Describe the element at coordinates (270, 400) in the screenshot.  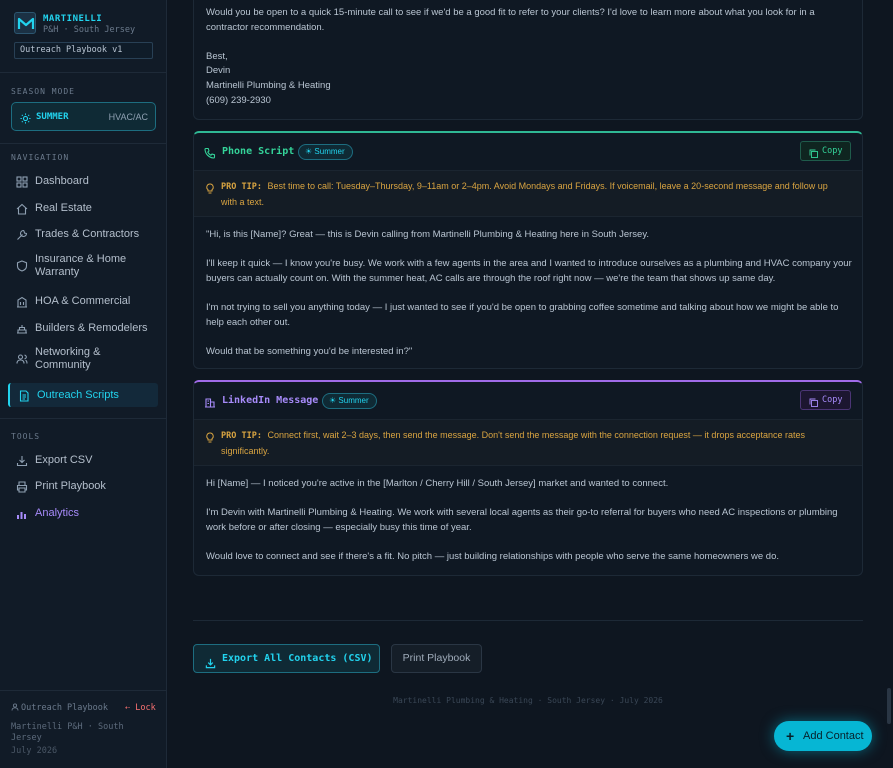
I see `card-title: LinkedIn Message` at that location.